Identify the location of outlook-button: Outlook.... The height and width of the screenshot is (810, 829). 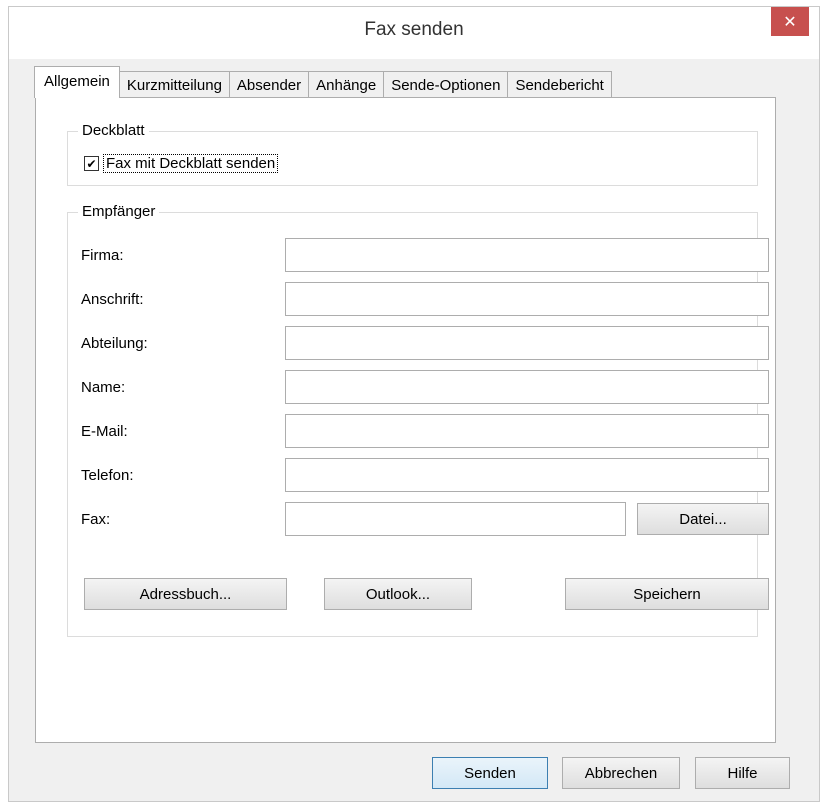
(398, 594).